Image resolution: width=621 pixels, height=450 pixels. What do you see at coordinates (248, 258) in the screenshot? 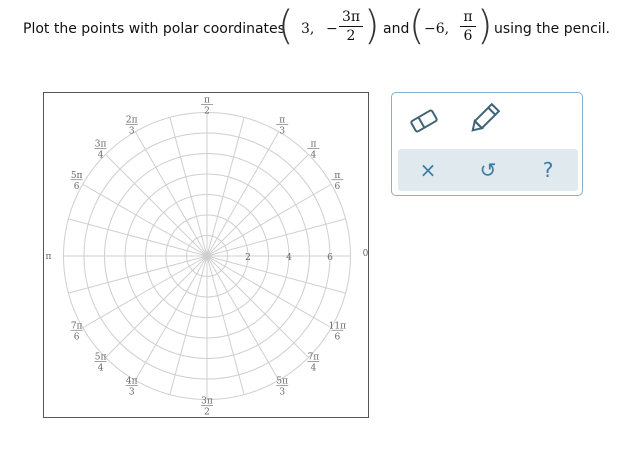
I see `radial-label: 2` at bounding box center [248, 258].